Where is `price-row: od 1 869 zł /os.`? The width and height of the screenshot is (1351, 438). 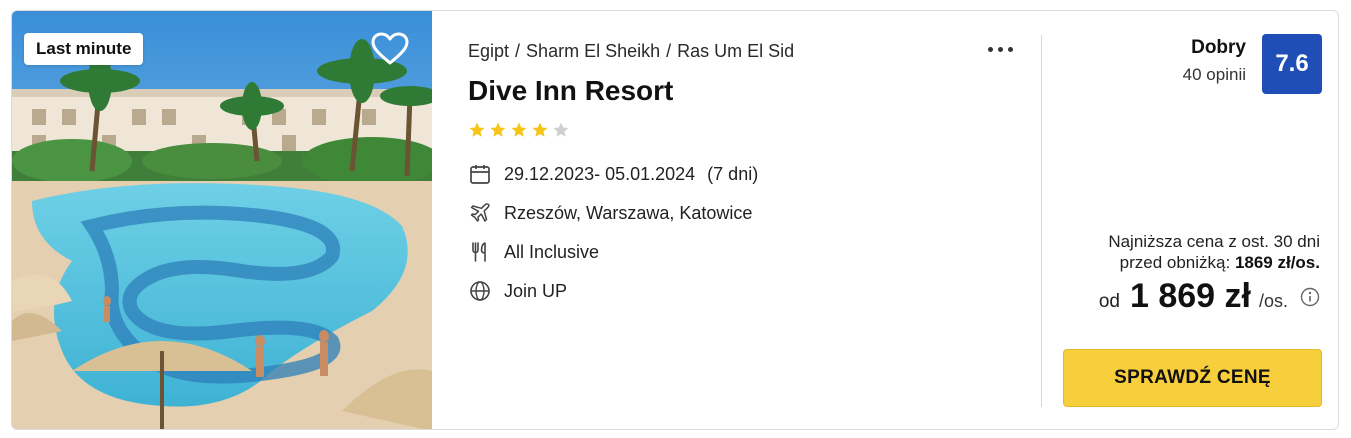 price-row: od 1 869 zł /os. is located at coordinates (1209, 296).